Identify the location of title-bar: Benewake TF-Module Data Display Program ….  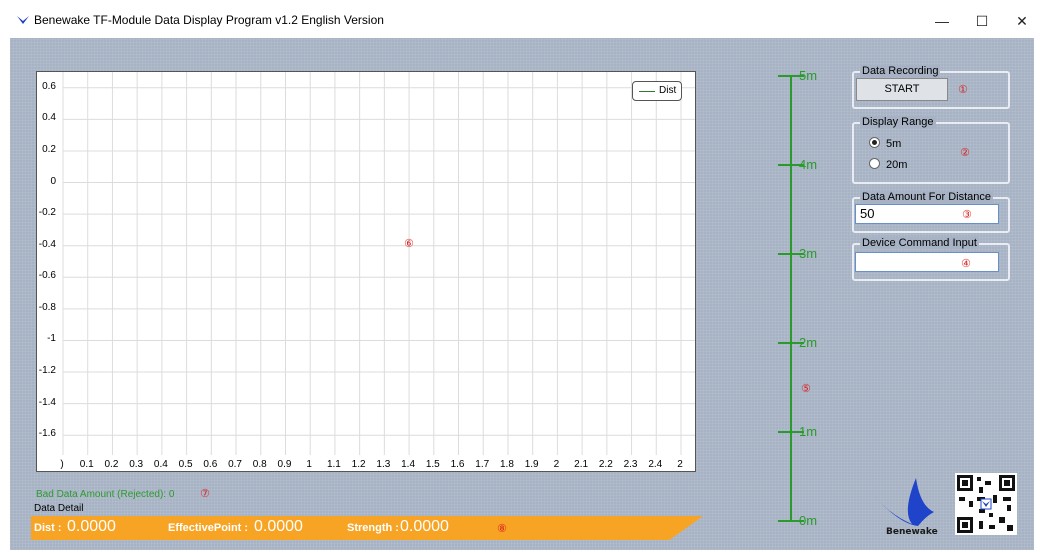
(520, 19).